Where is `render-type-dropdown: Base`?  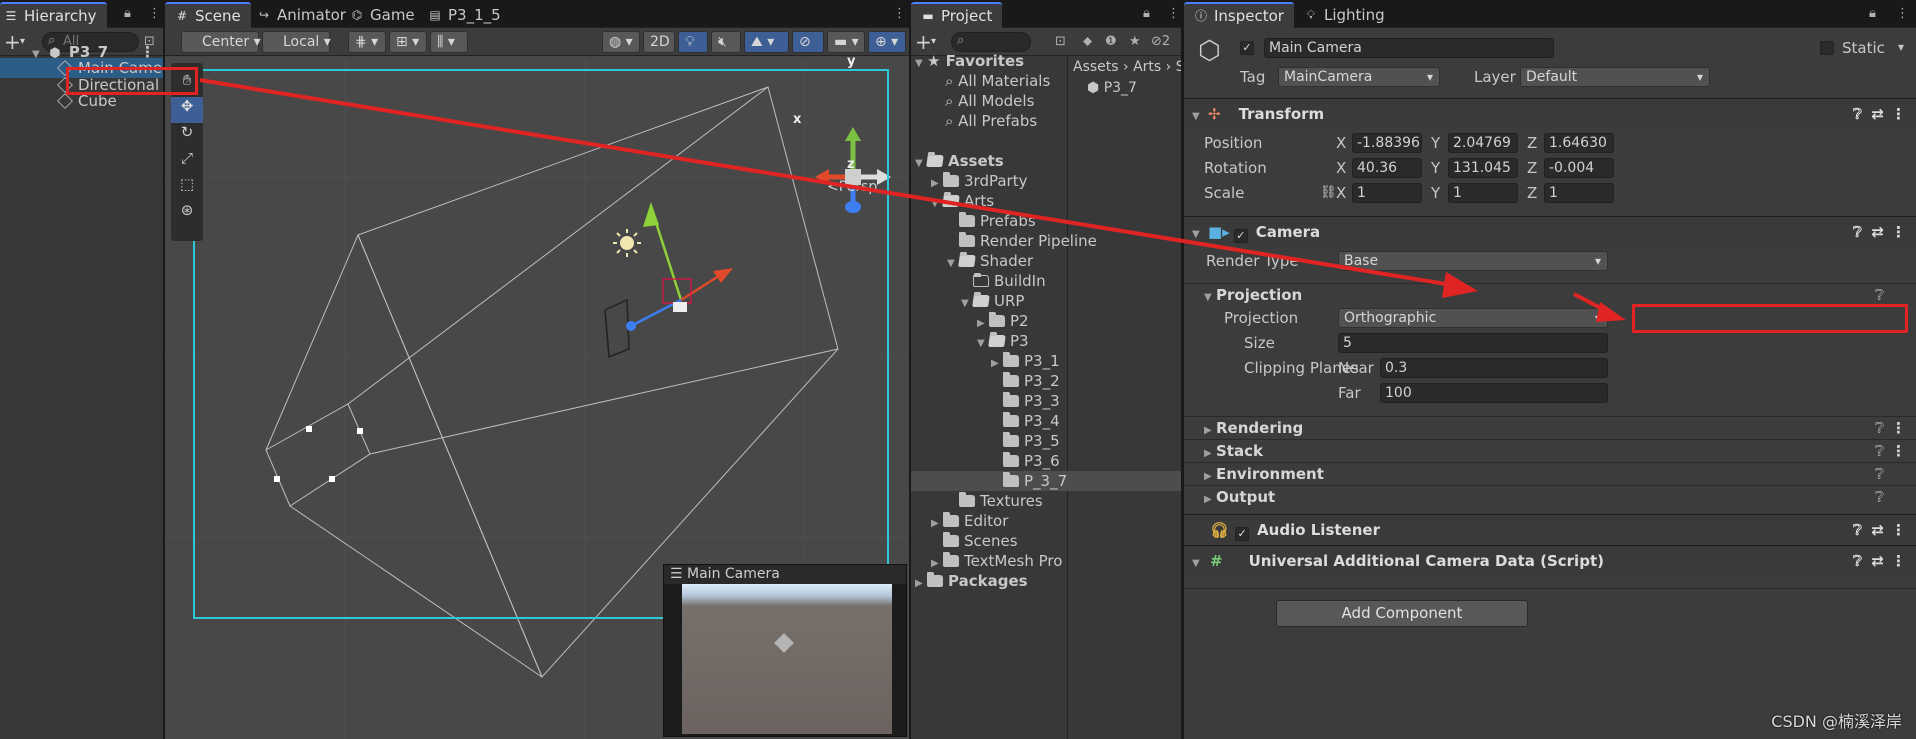 render-type-dropdown: Base is located at coordinates (1473, 261).